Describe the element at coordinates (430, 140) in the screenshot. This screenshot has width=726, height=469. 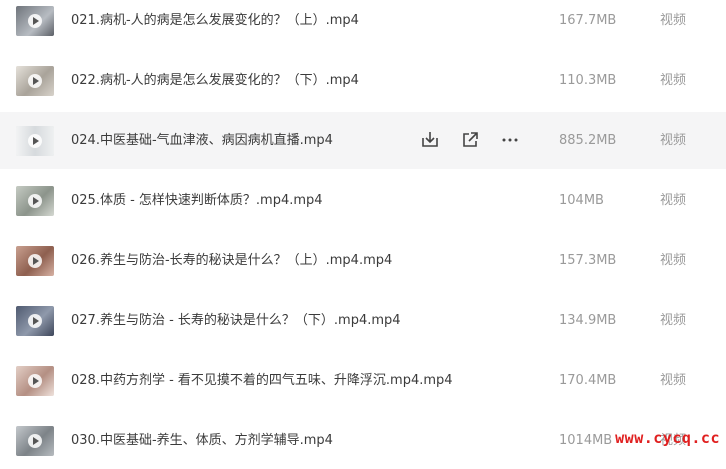
I see `download-icon` at that location.